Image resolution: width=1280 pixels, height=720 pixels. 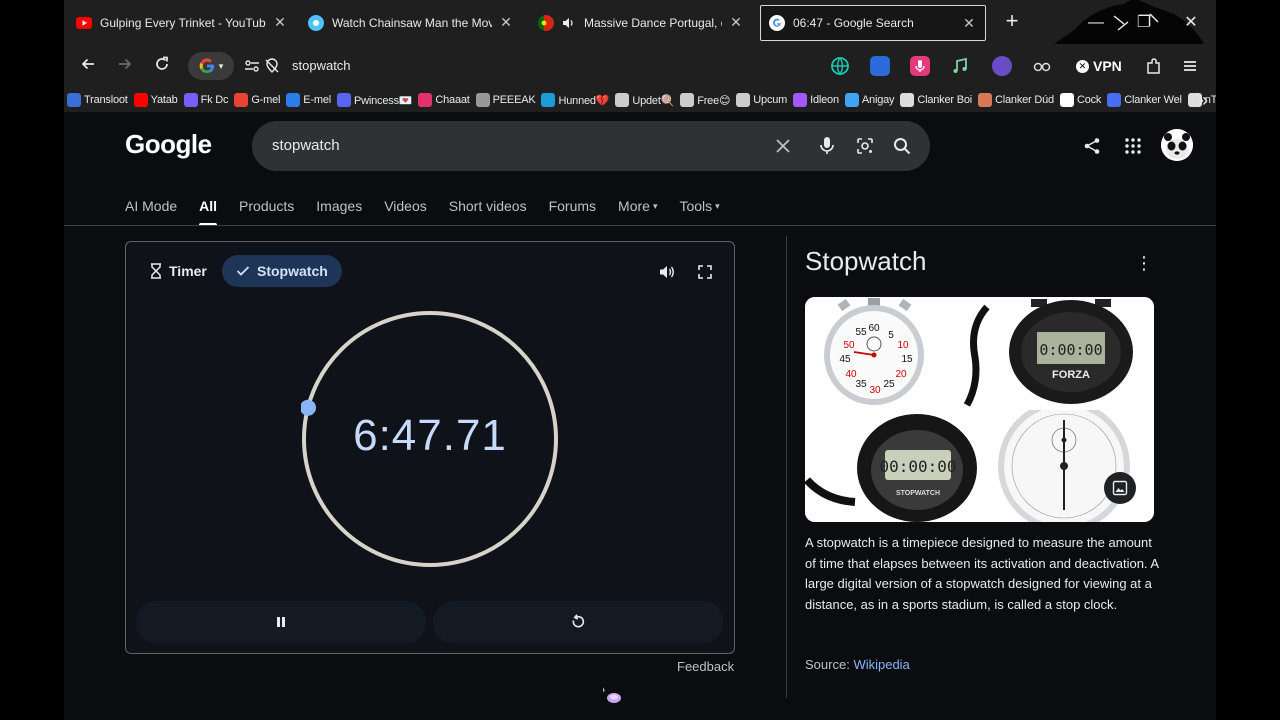 What do you see at coordinates (243, 271) in the screenshot?
I see `checkmark-icon` at bounding box center [243, 271].